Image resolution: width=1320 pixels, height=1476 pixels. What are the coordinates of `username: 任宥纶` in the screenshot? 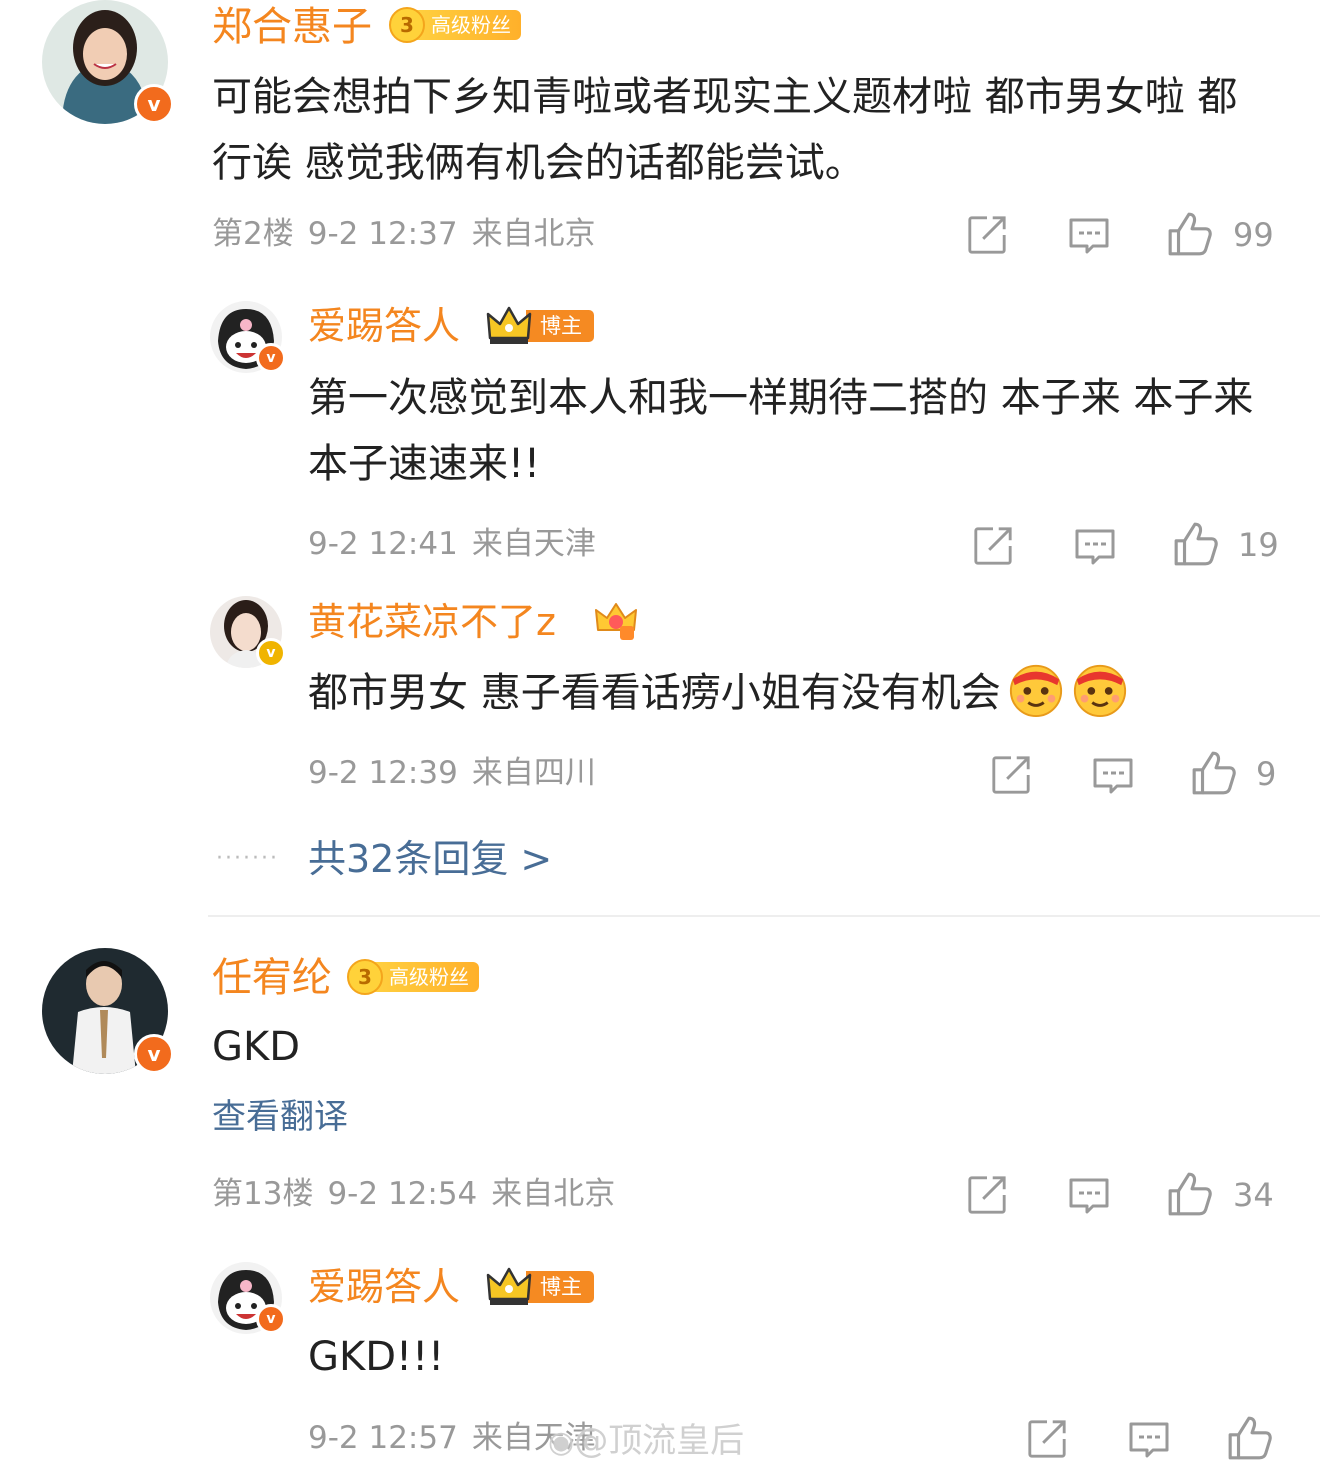 It's located at (272, 978).